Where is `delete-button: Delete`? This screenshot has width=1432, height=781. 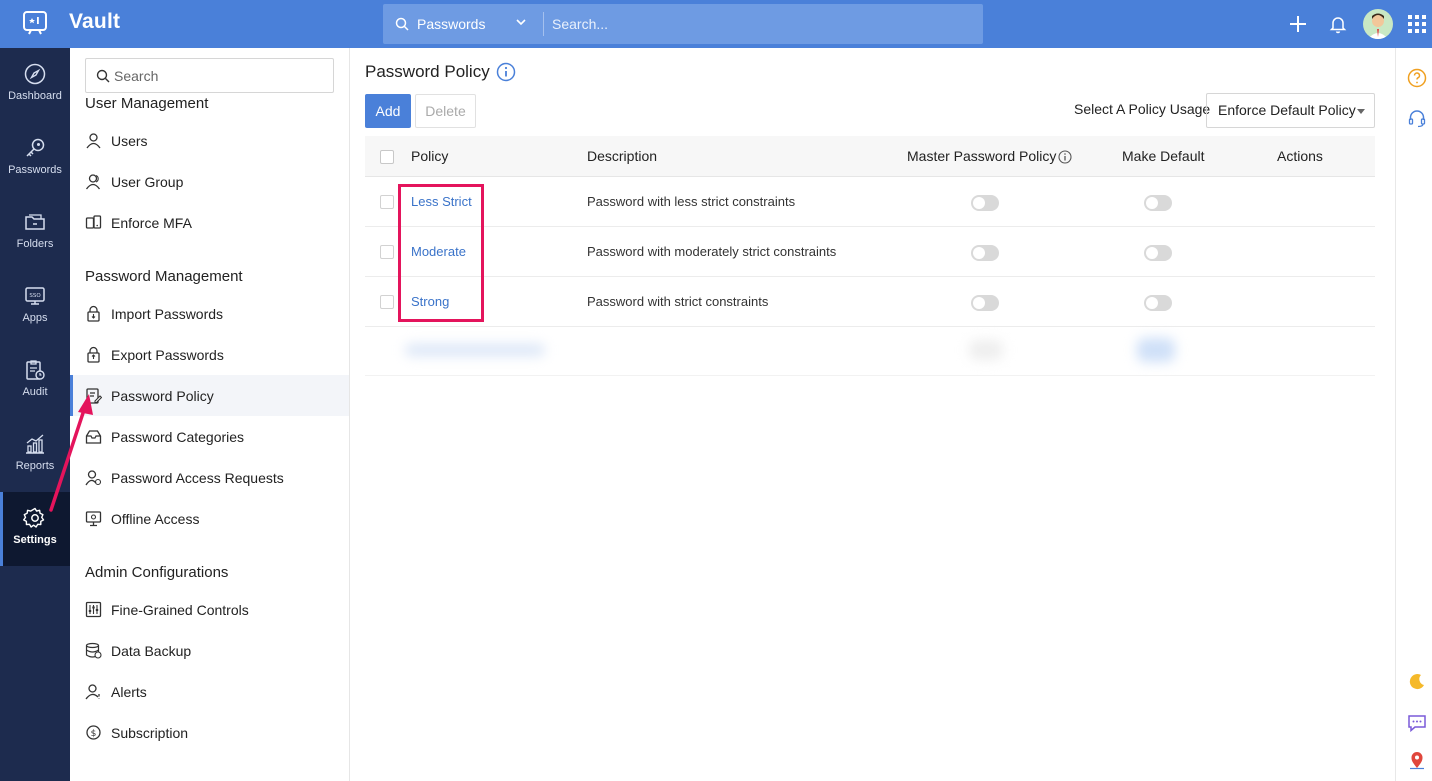
delete-button: Delete is located at coordinates (445, 111).